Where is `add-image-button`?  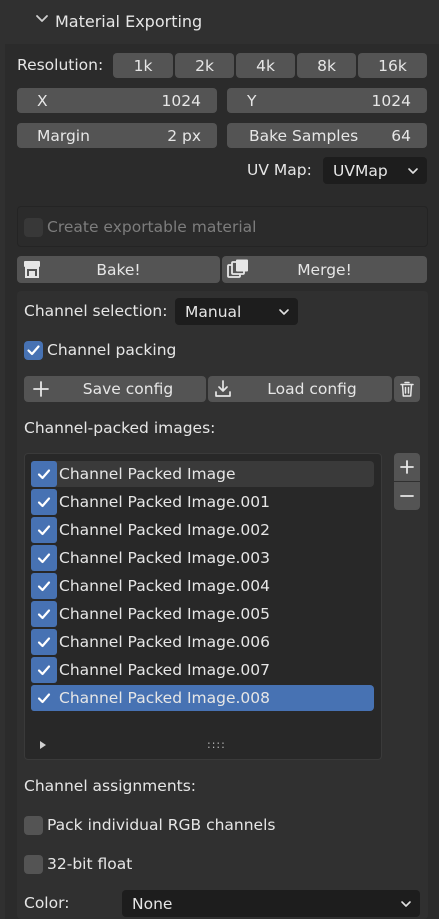 add-image-button is located at coordinates (407, 467).